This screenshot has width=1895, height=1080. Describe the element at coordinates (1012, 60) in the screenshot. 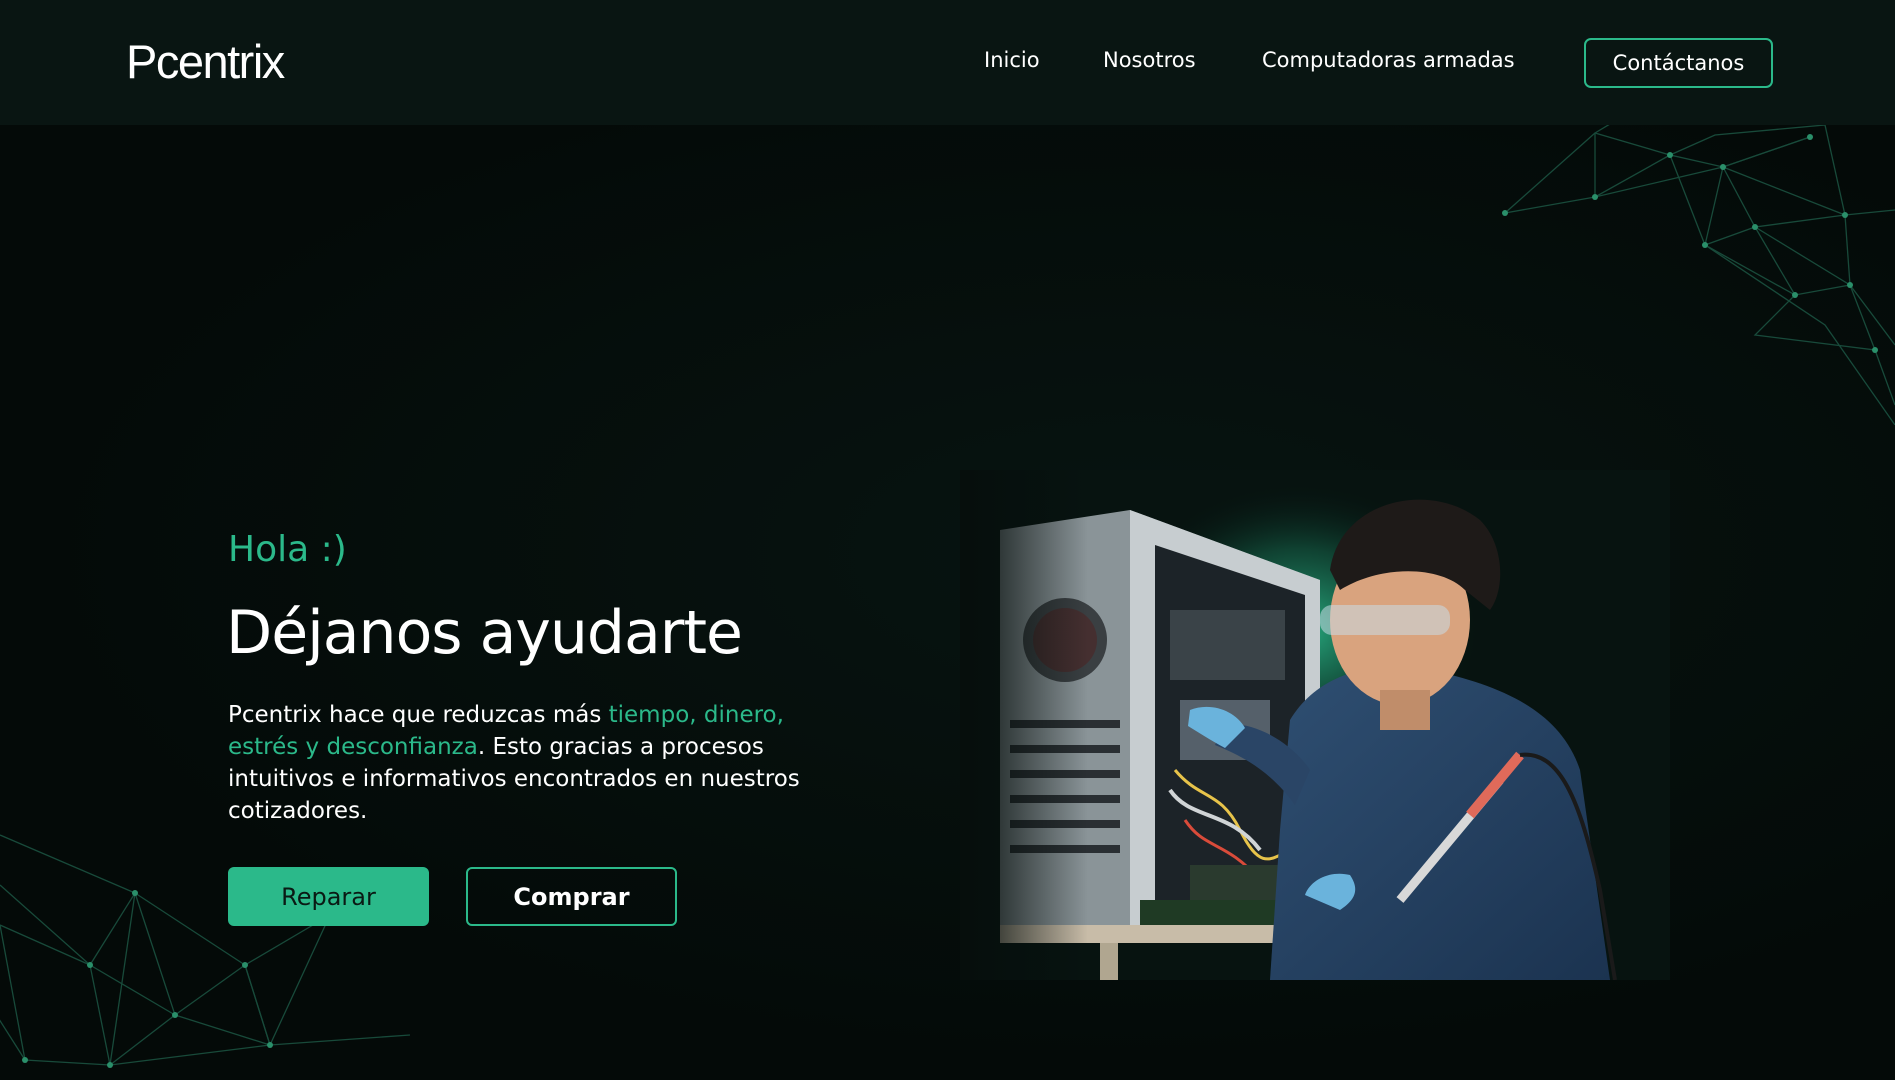

I see `nav-link-inicio: Inicio` at that location.